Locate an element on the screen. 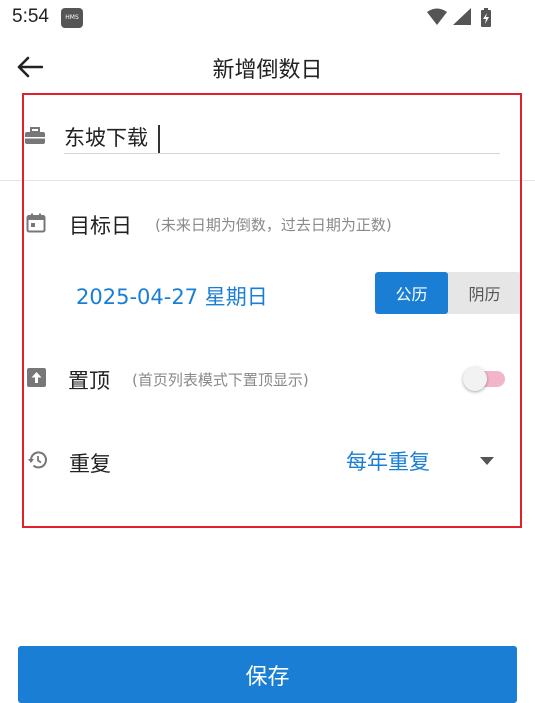 This screenshot has height=703, width=535. save-button: 保存 is located at coordinates (267, 674).